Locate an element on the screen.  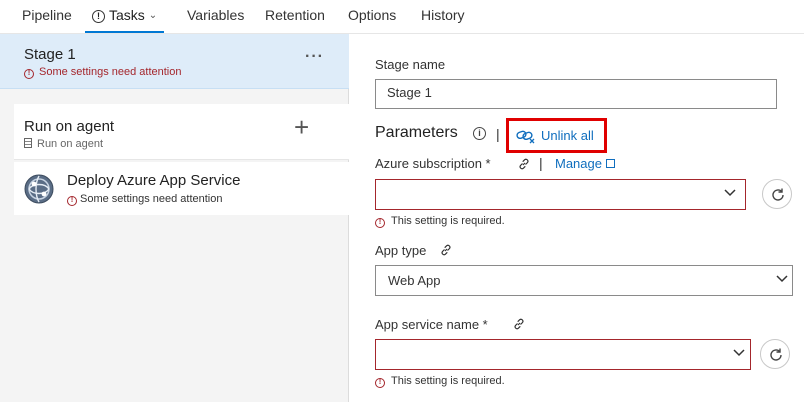
stage-warning: ! Some settings need attention is located at coordinates (102, 72).